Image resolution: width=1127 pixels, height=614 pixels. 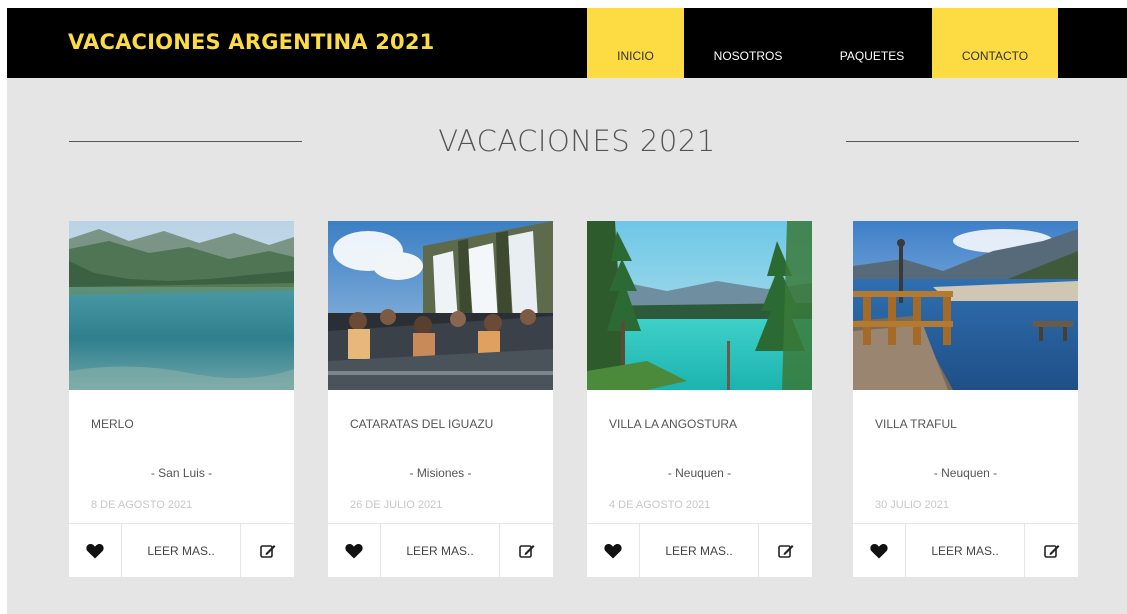 I want to click on card-image-villa-la-angostura, so click(x=699, y=305).